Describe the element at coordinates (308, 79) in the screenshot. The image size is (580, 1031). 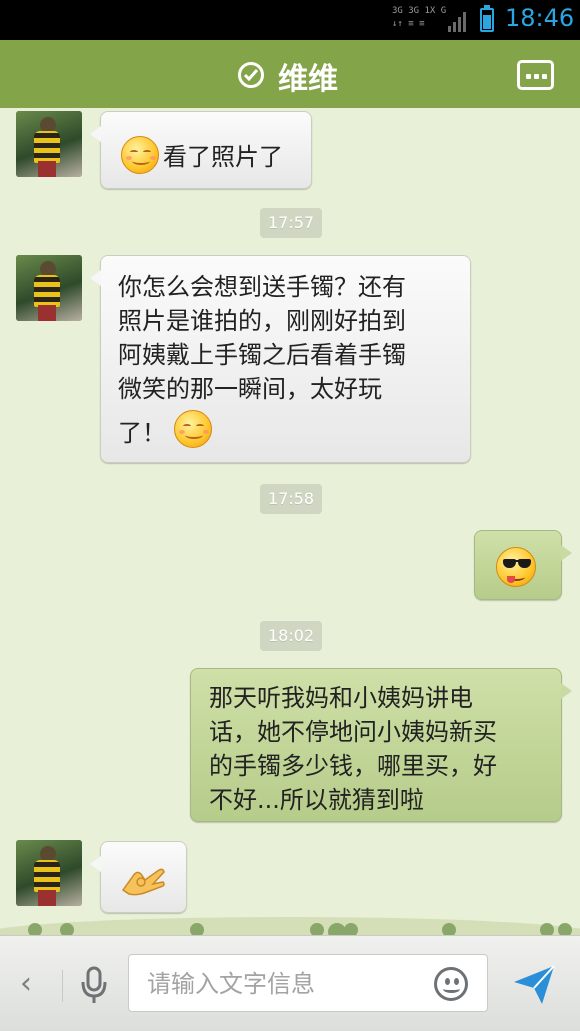
I see `contact-name: 维维` at that location.